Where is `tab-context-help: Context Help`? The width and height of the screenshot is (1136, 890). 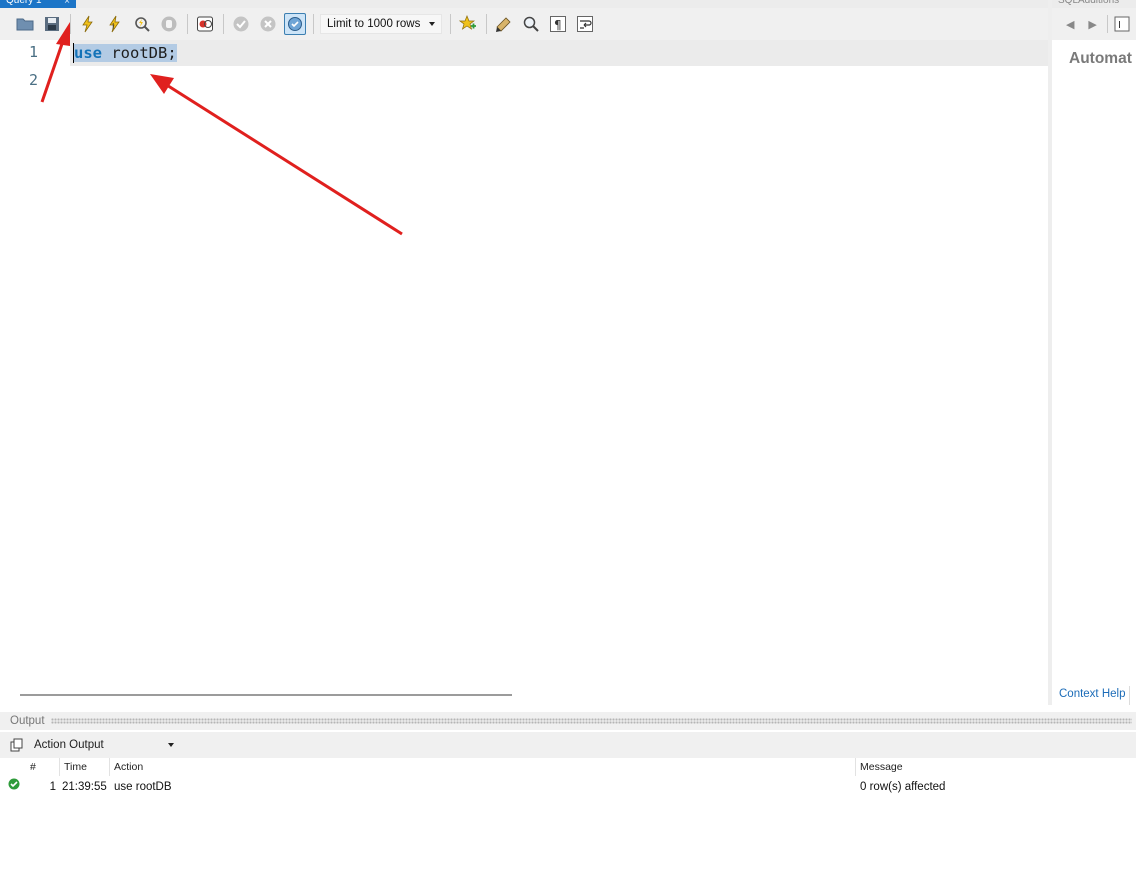 tab-context-help: Context Help is located at coordinates (1093, 695).